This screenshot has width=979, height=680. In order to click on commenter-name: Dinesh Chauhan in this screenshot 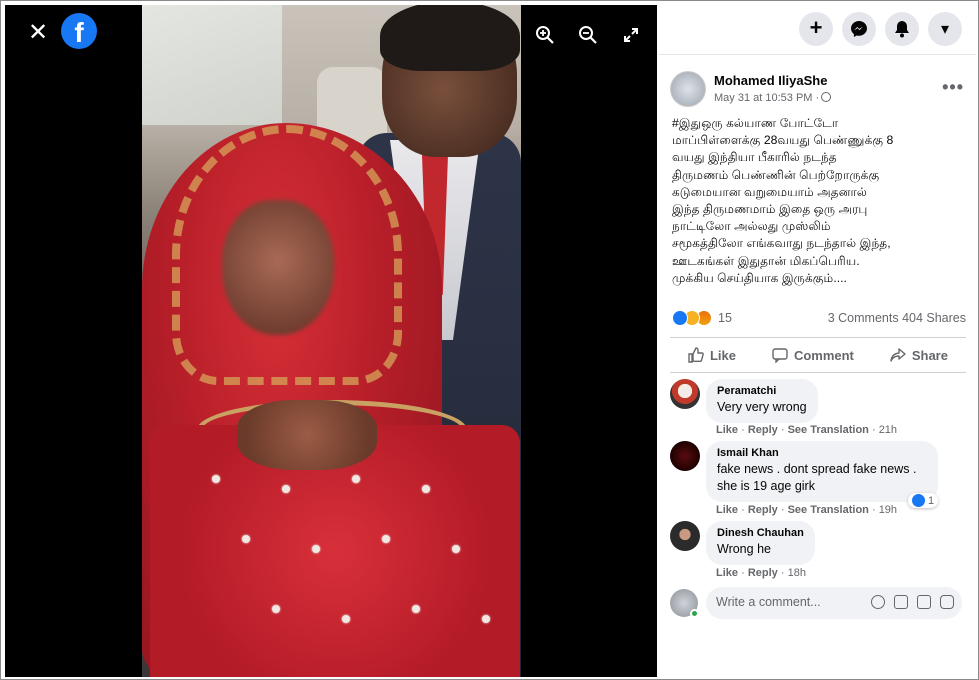, I will do `click(760, 533)`.